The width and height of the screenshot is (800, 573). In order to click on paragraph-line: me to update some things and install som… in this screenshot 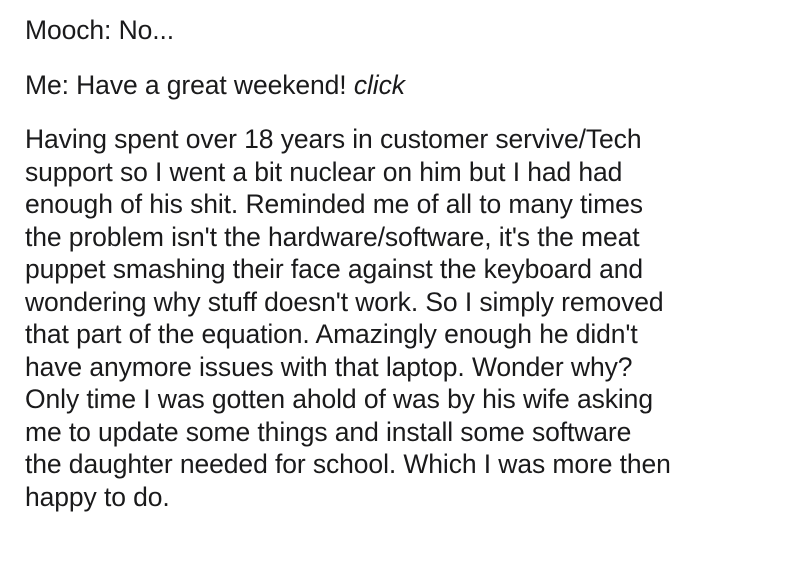, I will do `click(328, 431)`.